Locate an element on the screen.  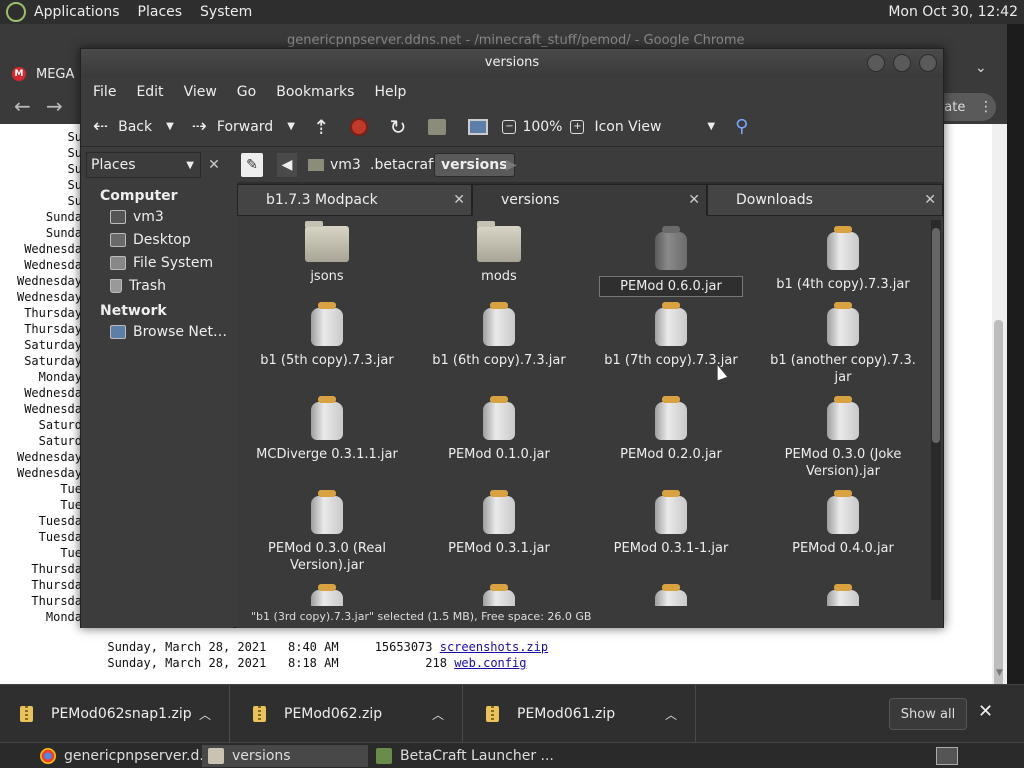
download-item: PEMod062.zip ︿ is located at coordinates (348, 714).